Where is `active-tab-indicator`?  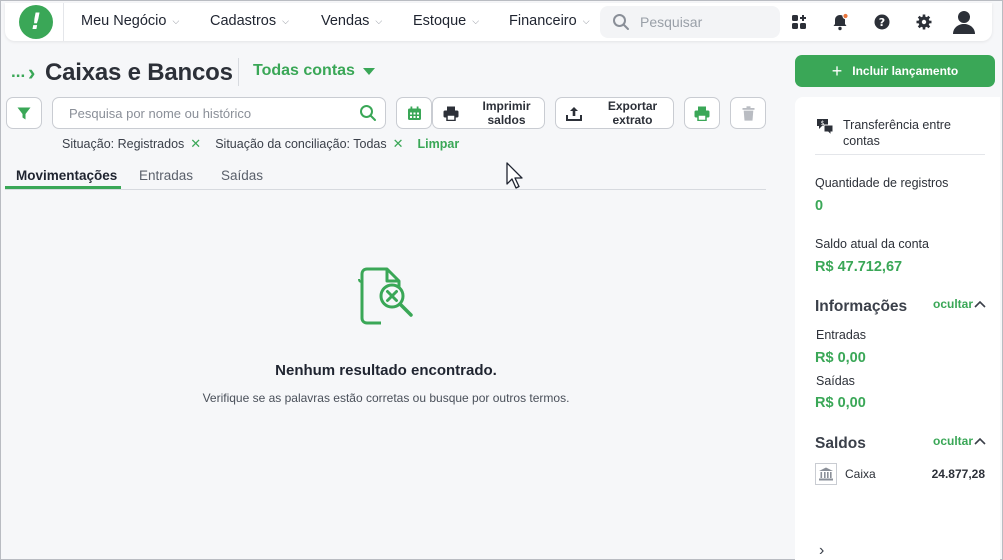
active-tab-indicator is located at coordinates (63, 187).